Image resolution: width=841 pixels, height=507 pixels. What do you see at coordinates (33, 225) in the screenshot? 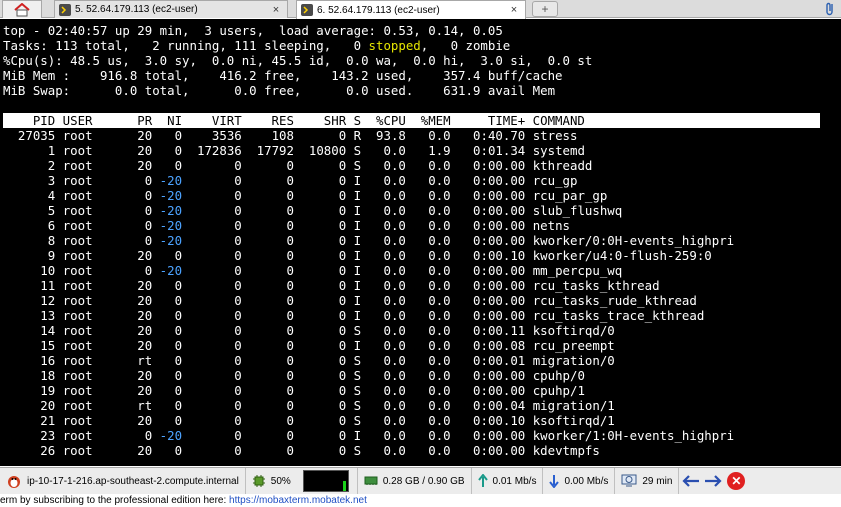
I see `process-pid: 6` at bounding box center [33, 225].